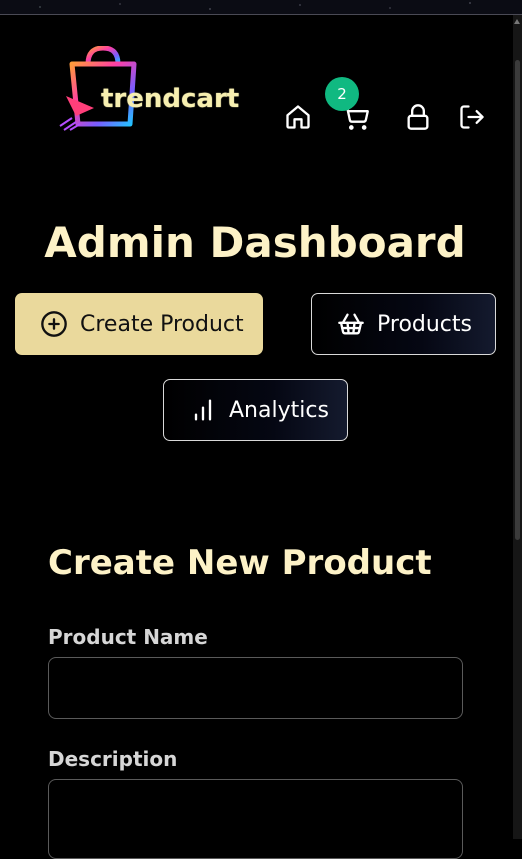  What do you see at coordinates (279, 410) in the screenshot?
I see `tab-label: Analytics` at bounding box center [279, 410].